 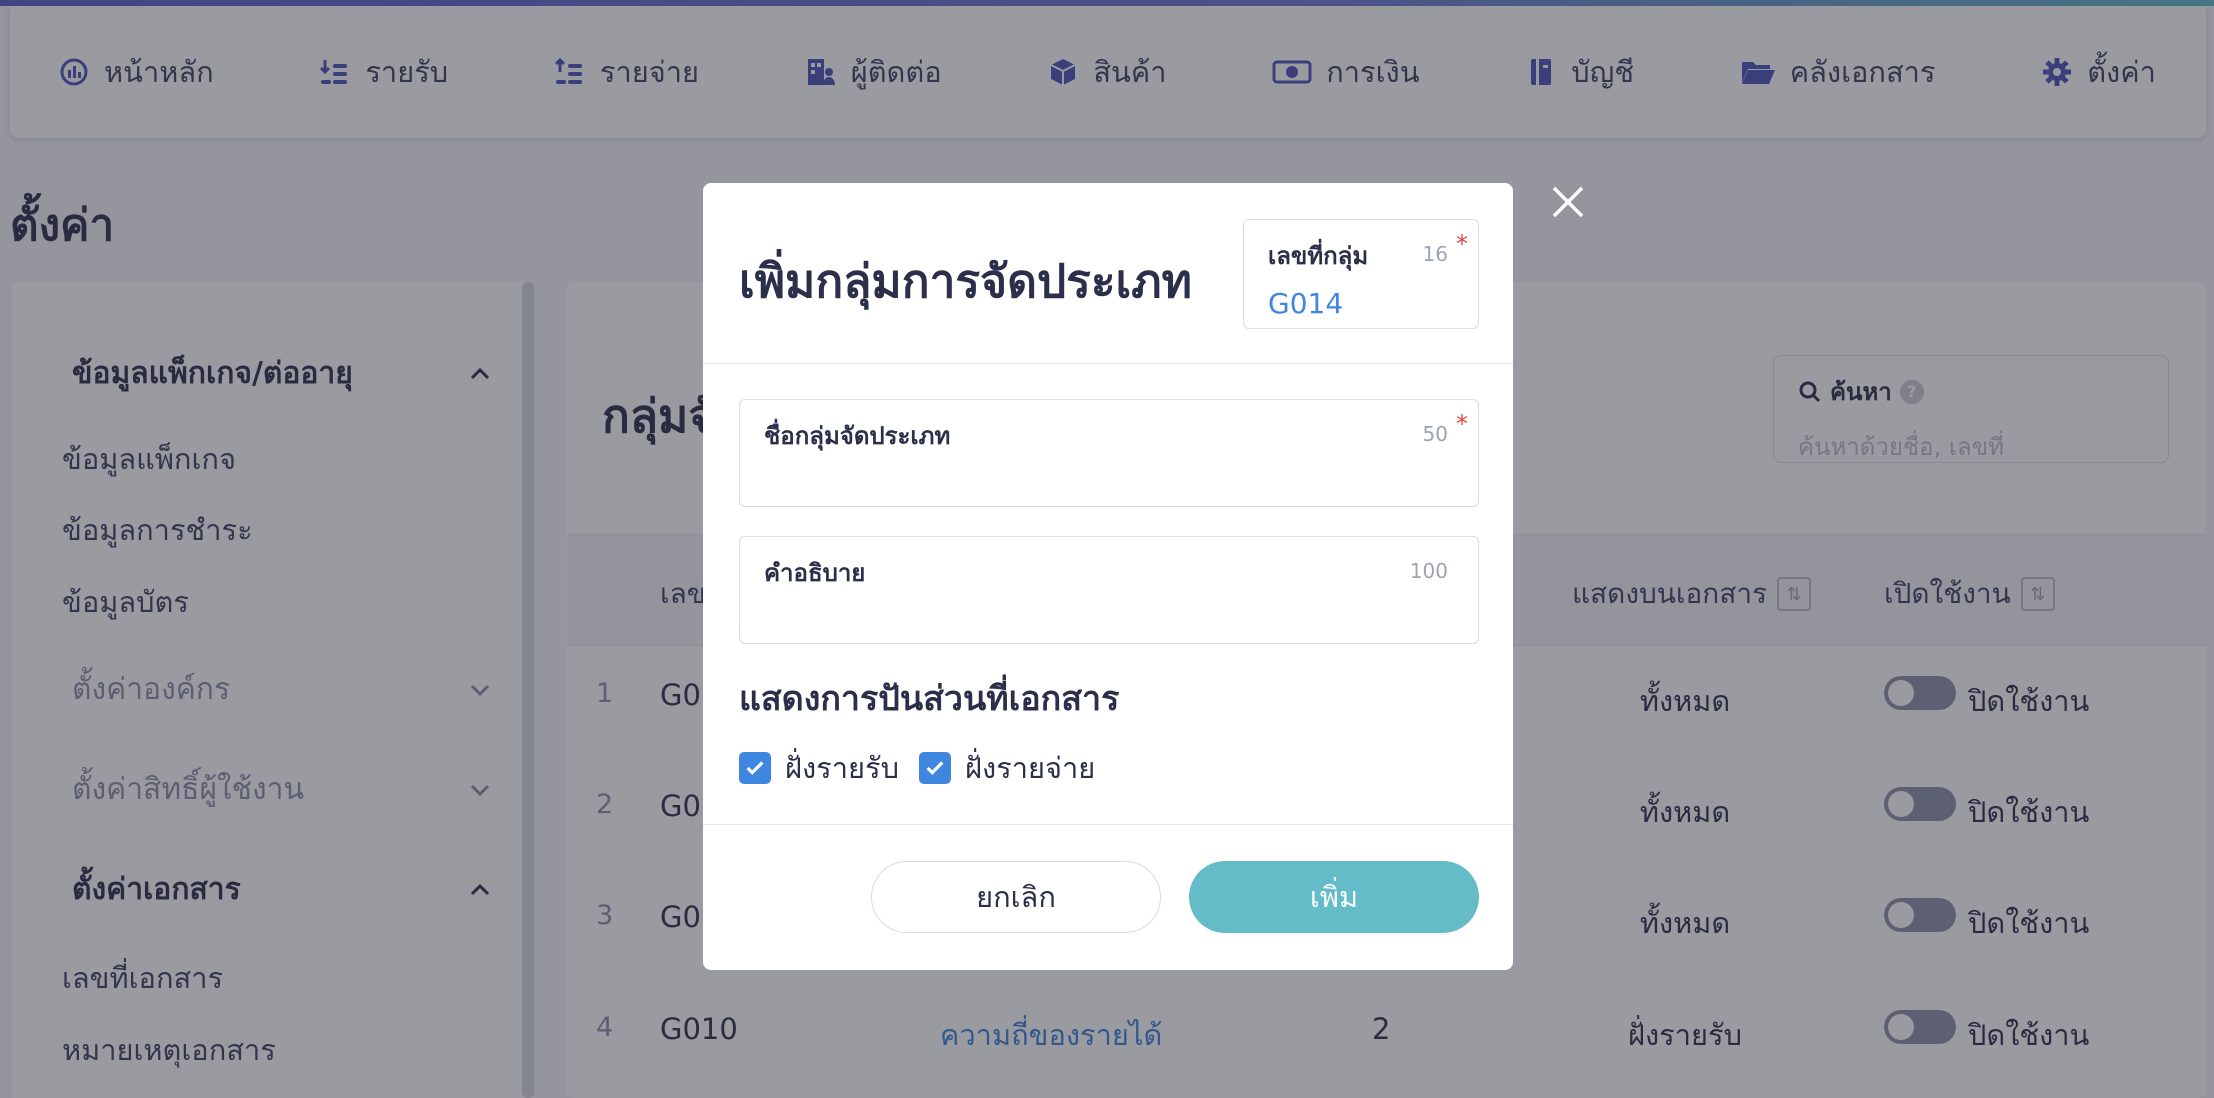 I want to click on char-limit: 100, so click(x=1428, y=571).